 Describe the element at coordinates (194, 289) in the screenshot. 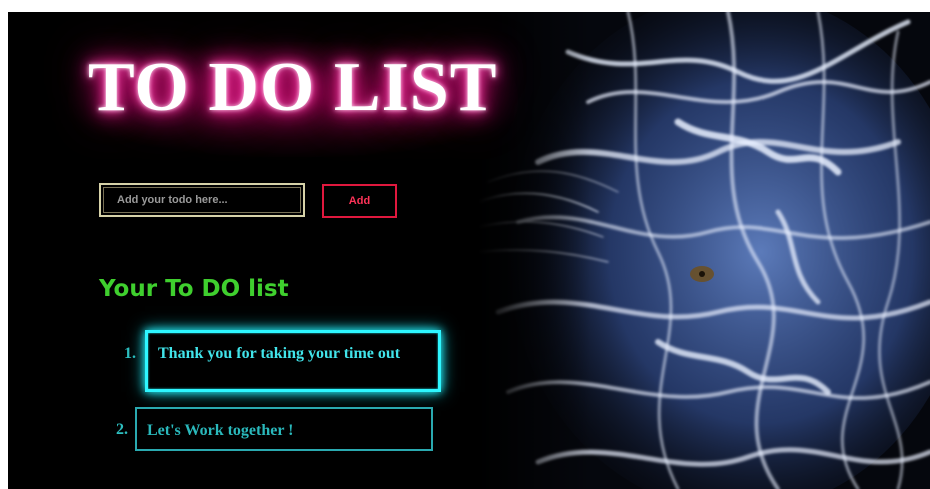

I see `list-heading: Your To DO list` at that location.